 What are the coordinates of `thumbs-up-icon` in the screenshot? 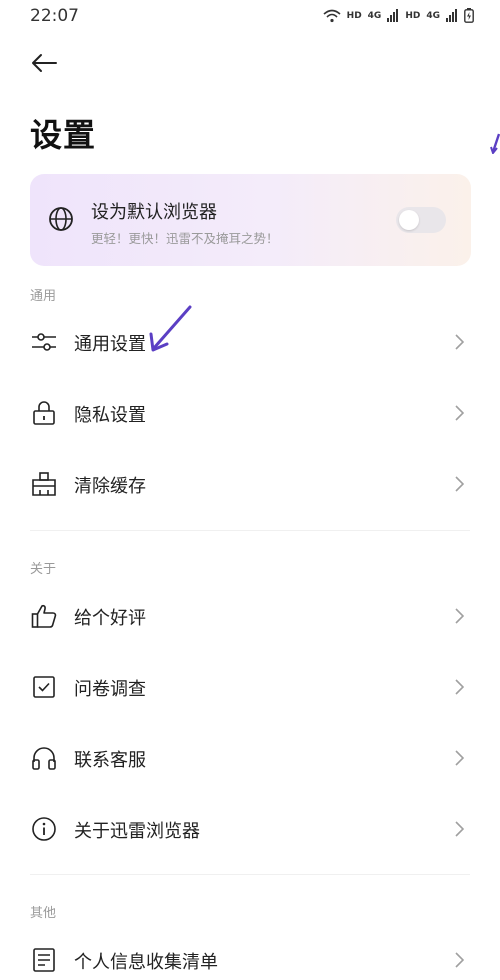 It's located at (44, 616).